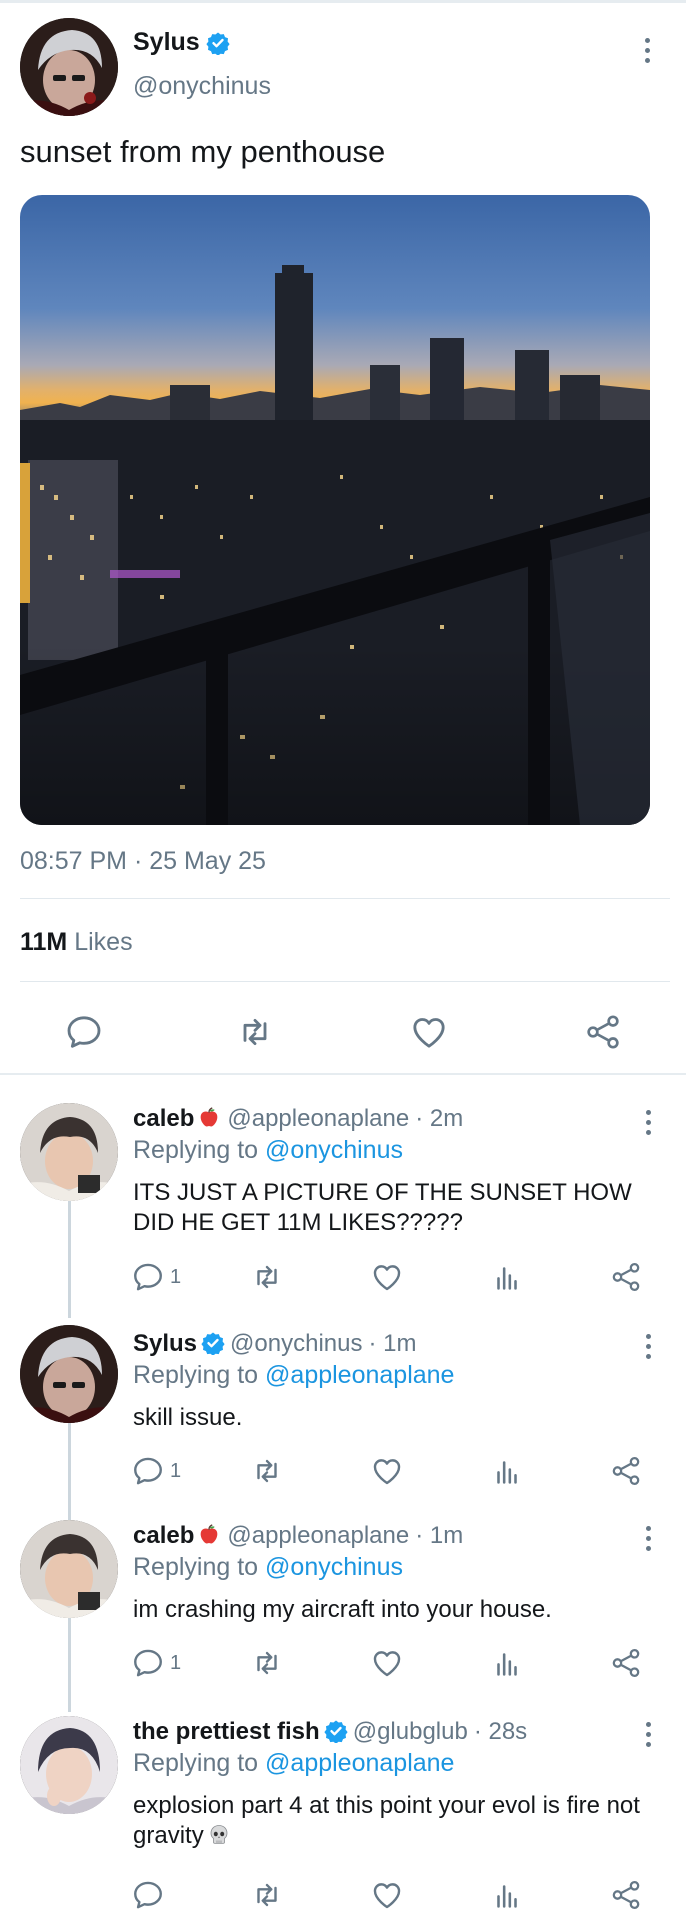 Image resolution: width=686 pixels, height=1920 pixels. What do you see at coordinates (166, 42) in the screenshot?
I see `author-name-text: Sylus` at bounding box center [166, 42].